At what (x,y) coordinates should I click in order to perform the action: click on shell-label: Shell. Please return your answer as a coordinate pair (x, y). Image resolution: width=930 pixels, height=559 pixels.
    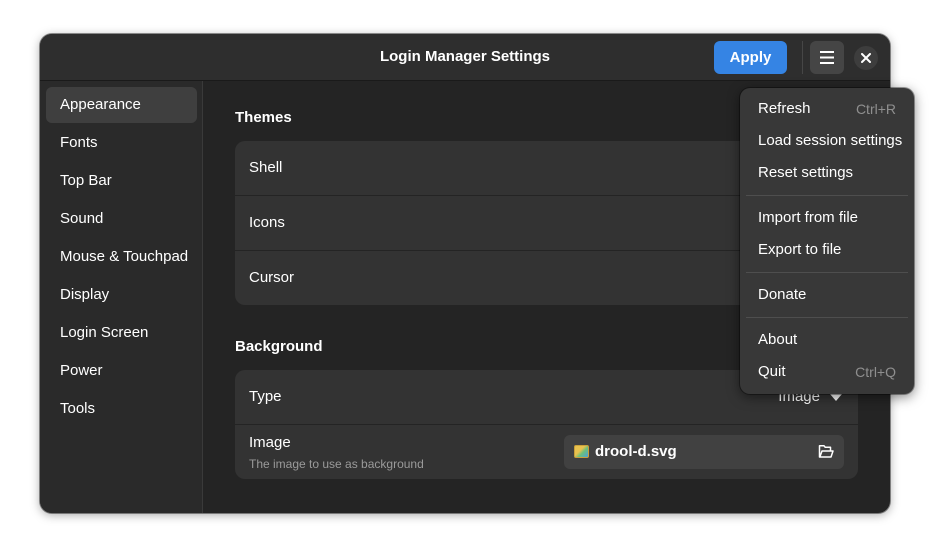
    Looking at the image, I should click on (266, 167).